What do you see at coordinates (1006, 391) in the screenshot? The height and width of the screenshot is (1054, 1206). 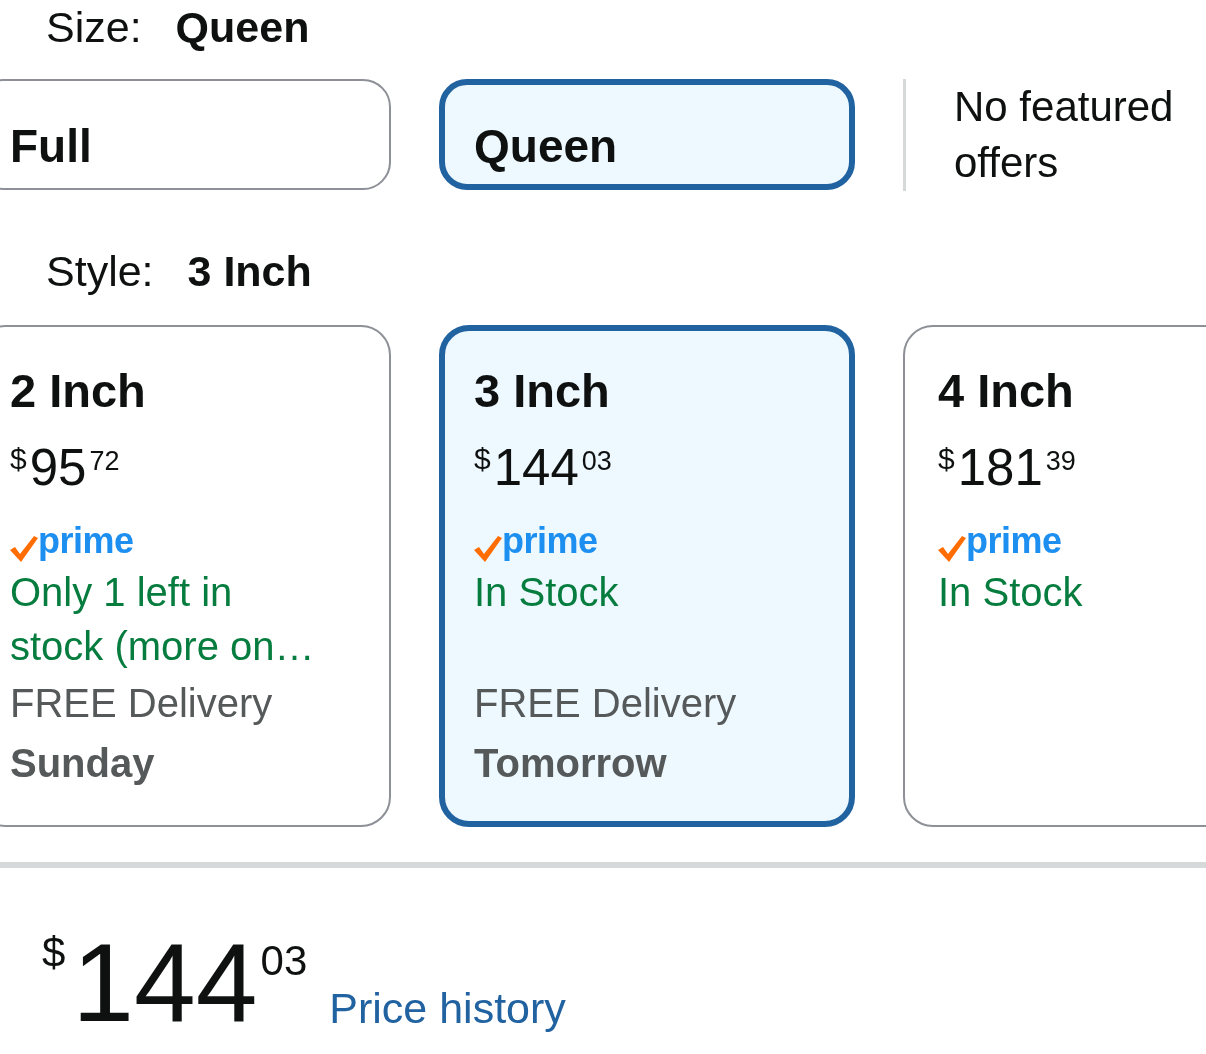 I see `option-title: 4 Inch` at bounding box center [1006, 391].